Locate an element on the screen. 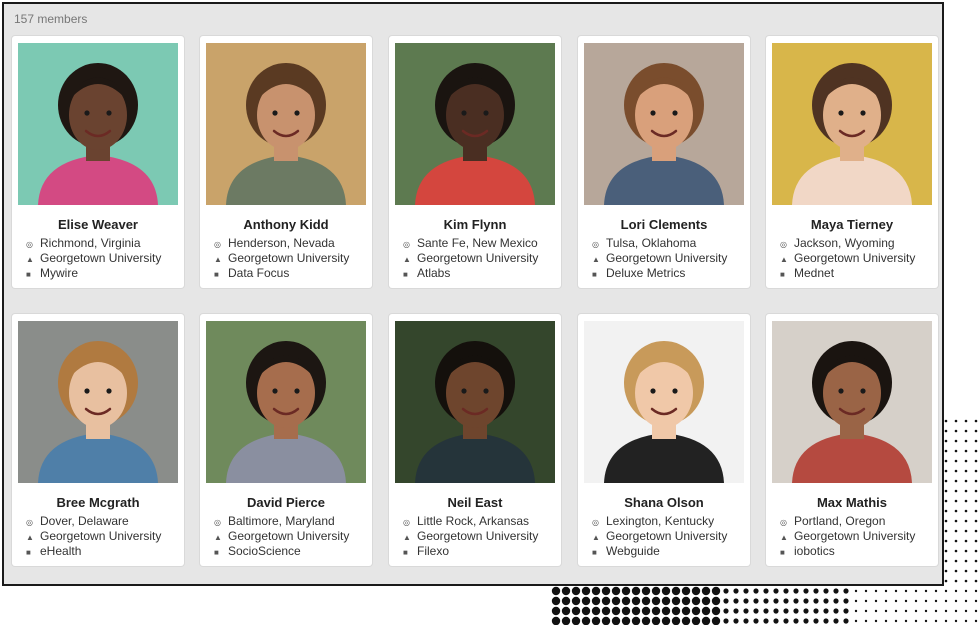 The width and height of the screenshot is (980, 625). member-name: Neil East is located at coordinates (475, 502).